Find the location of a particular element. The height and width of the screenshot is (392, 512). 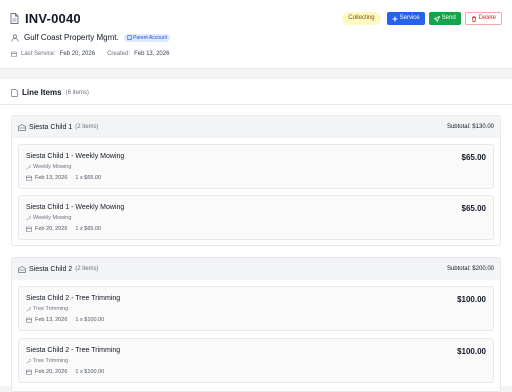

group-subtotal: Subtotal: $130.00 is located at coordinates (470, 127).